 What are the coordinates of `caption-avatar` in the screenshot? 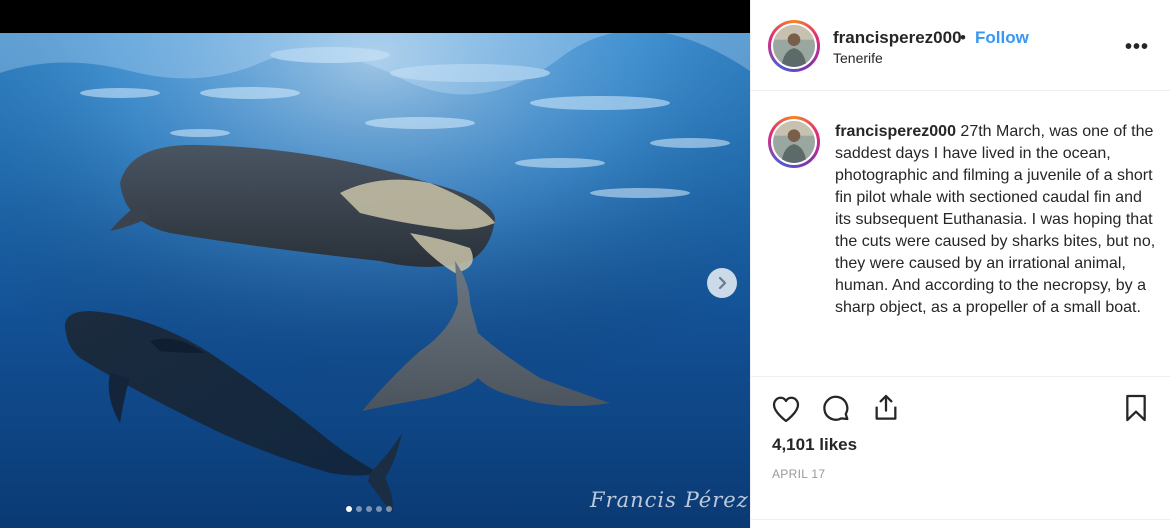 It's located at (794, 142).